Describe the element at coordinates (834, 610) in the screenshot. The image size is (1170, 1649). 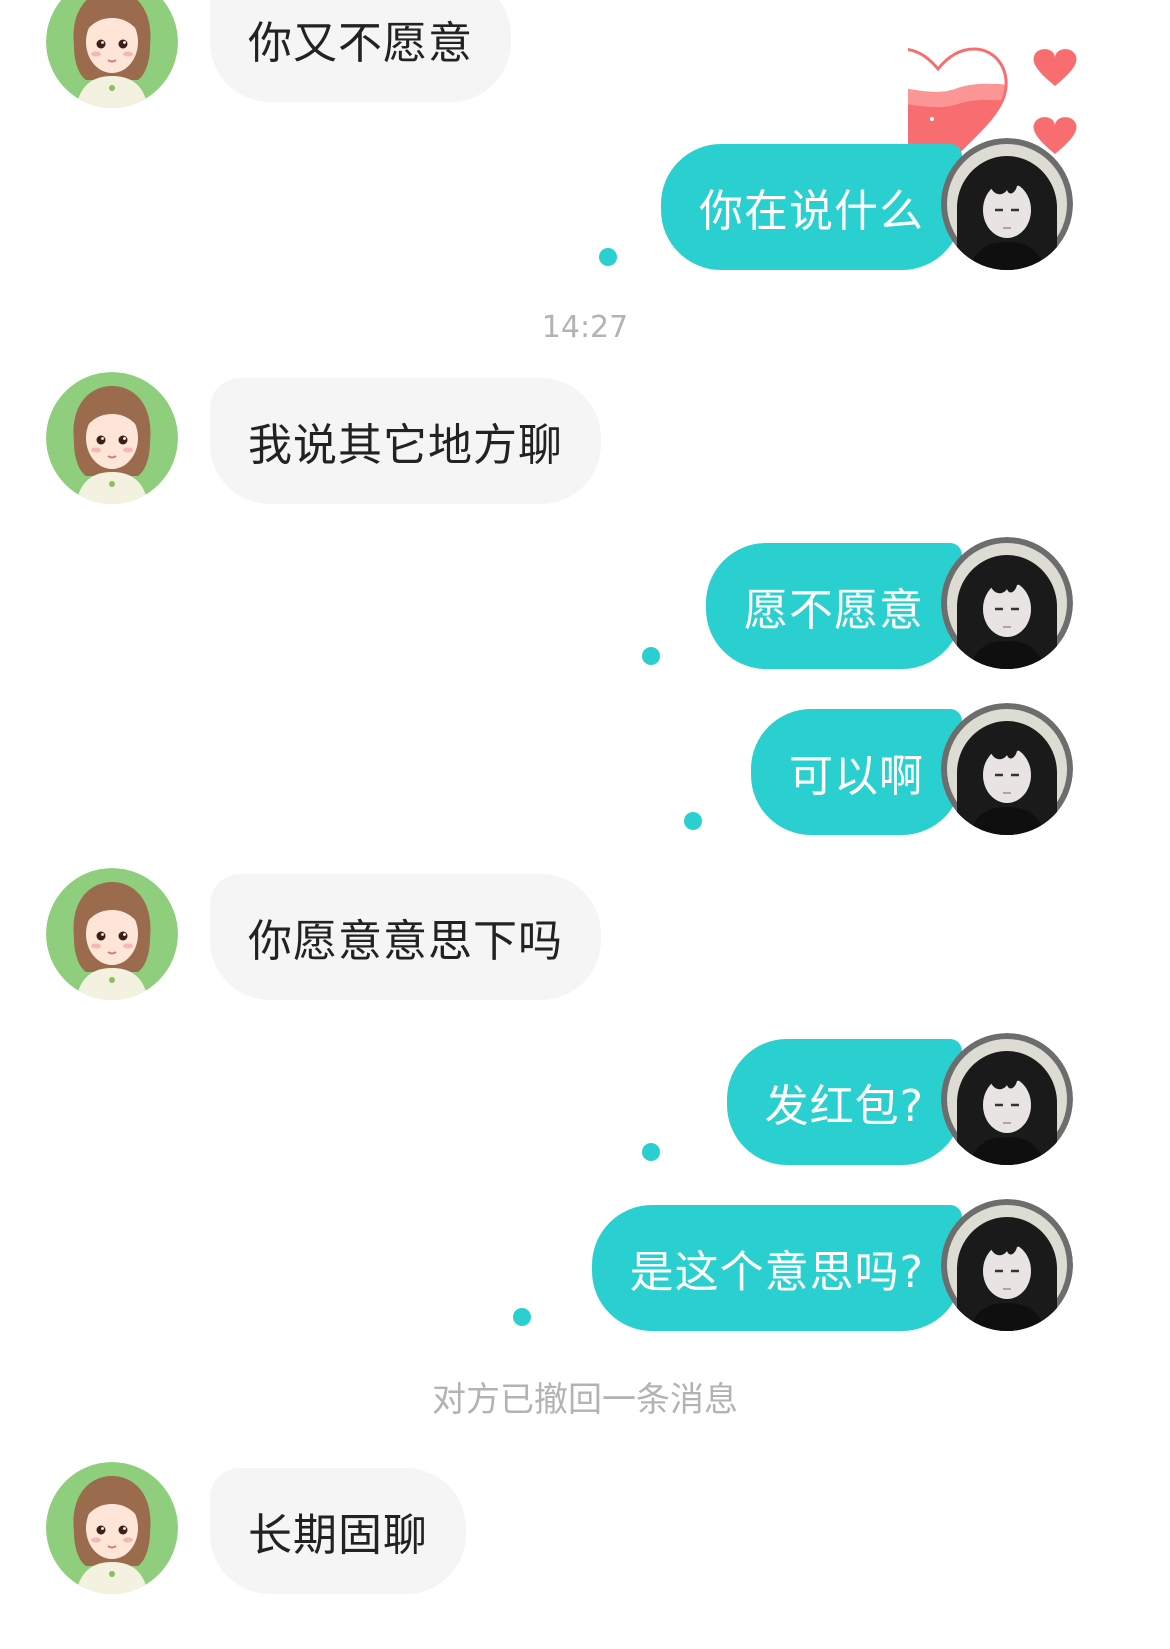
I see `message-text: 愿不愿意` at that location.